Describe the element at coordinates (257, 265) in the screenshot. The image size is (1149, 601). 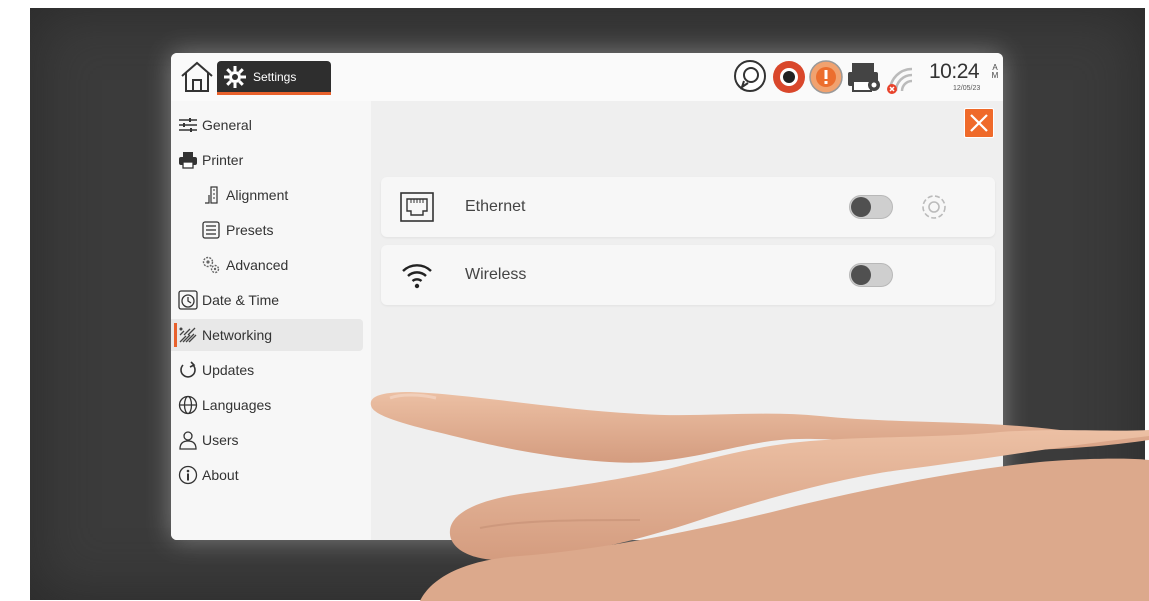
I see `sidebar-item-label: Advanced` at that location.